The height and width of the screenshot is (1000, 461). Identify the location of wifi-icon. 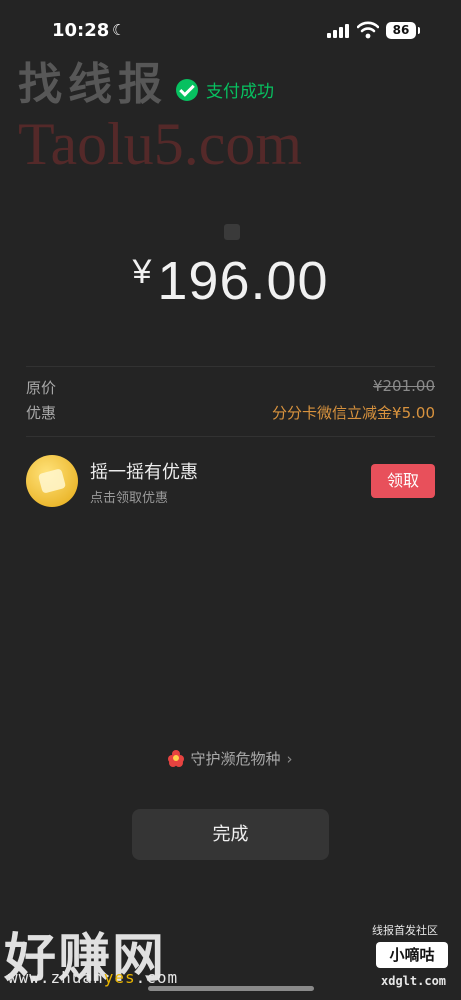
(368, 30).